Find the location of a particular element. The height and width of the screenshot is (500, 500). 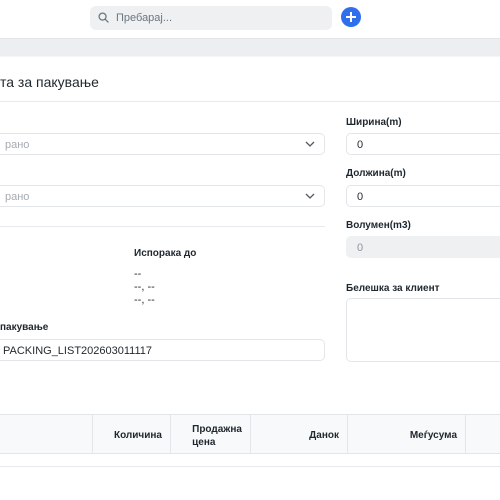

delivery-to-label: Испорака до is located at coordinates (165, 253).